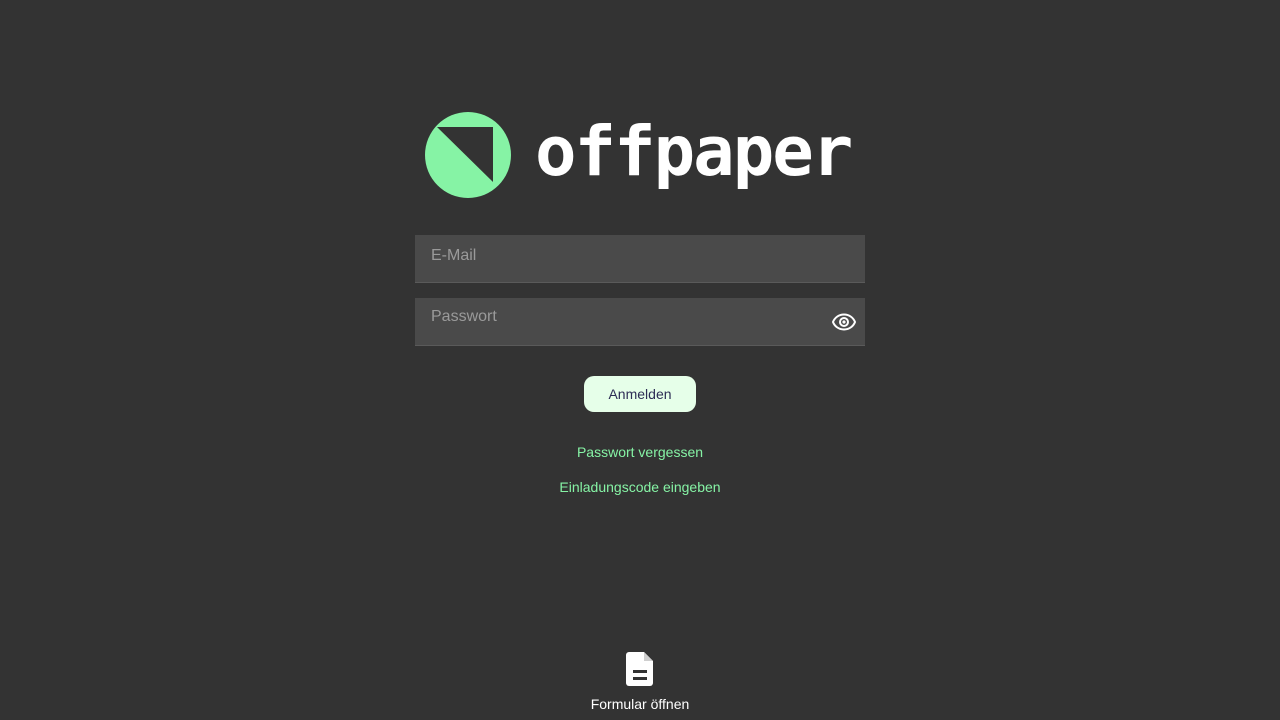  I want to click on show-password-toggle, so click(844, 322).